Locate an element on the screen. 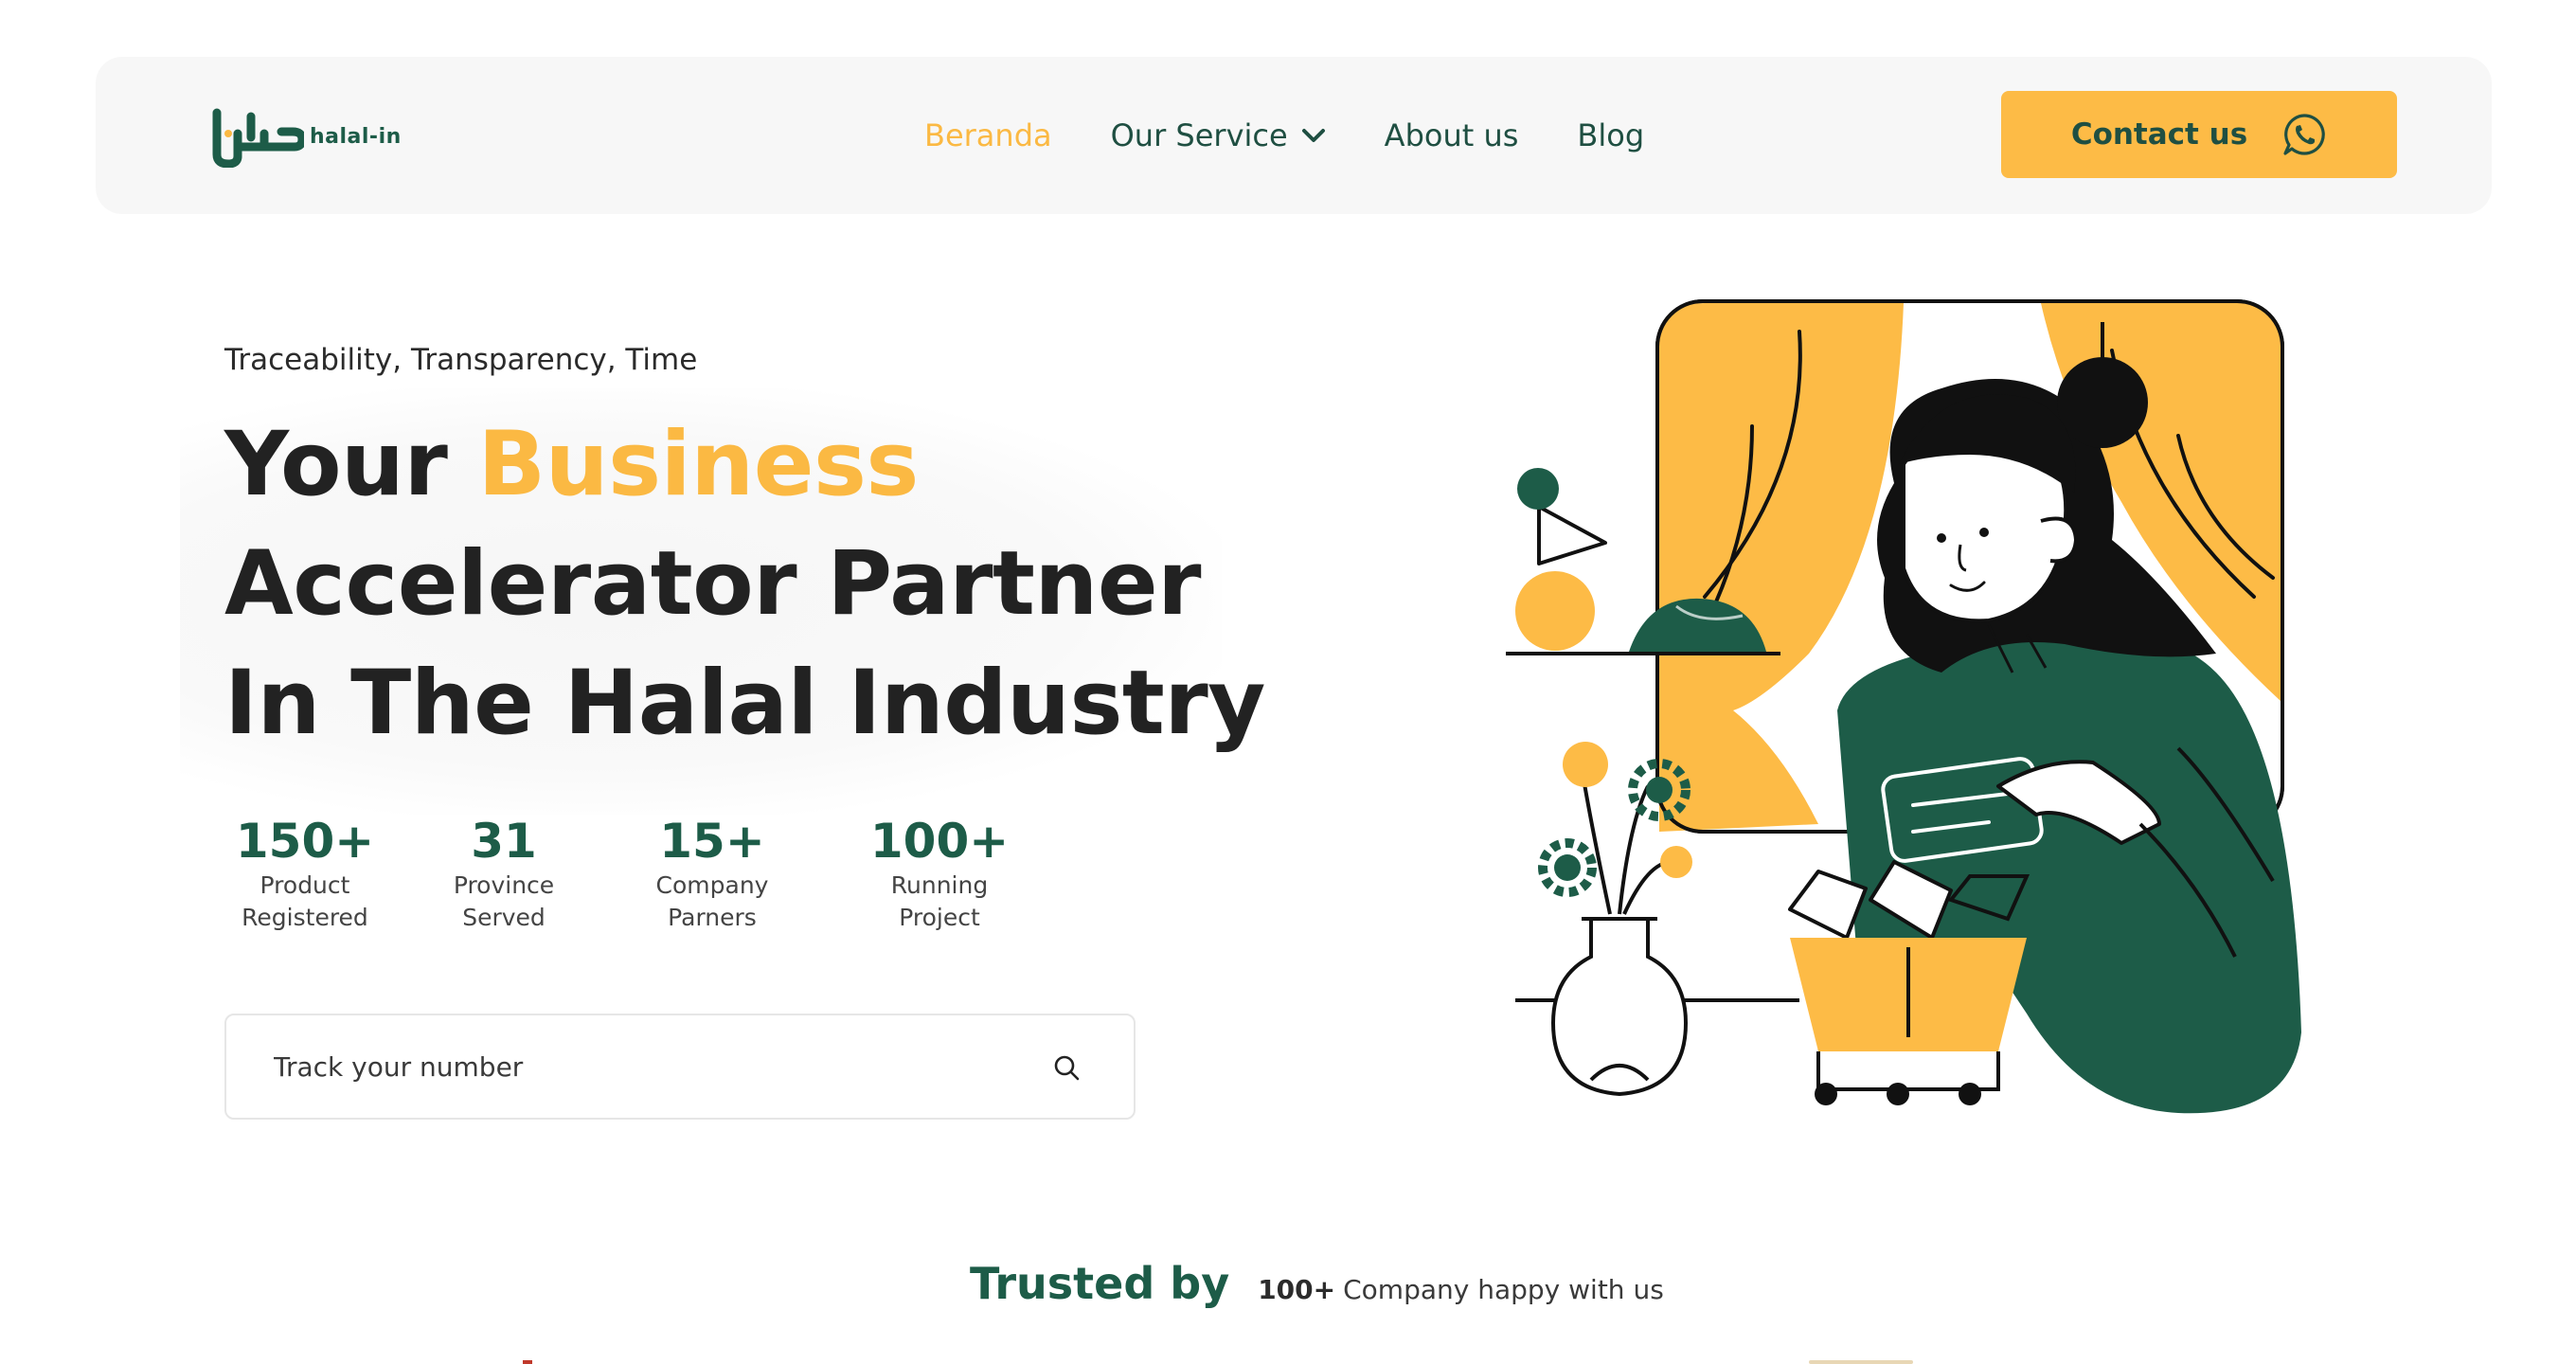  trusted-by-section: Trusted by 100+ Company happy with us is located at coordinates (1317, 1283).